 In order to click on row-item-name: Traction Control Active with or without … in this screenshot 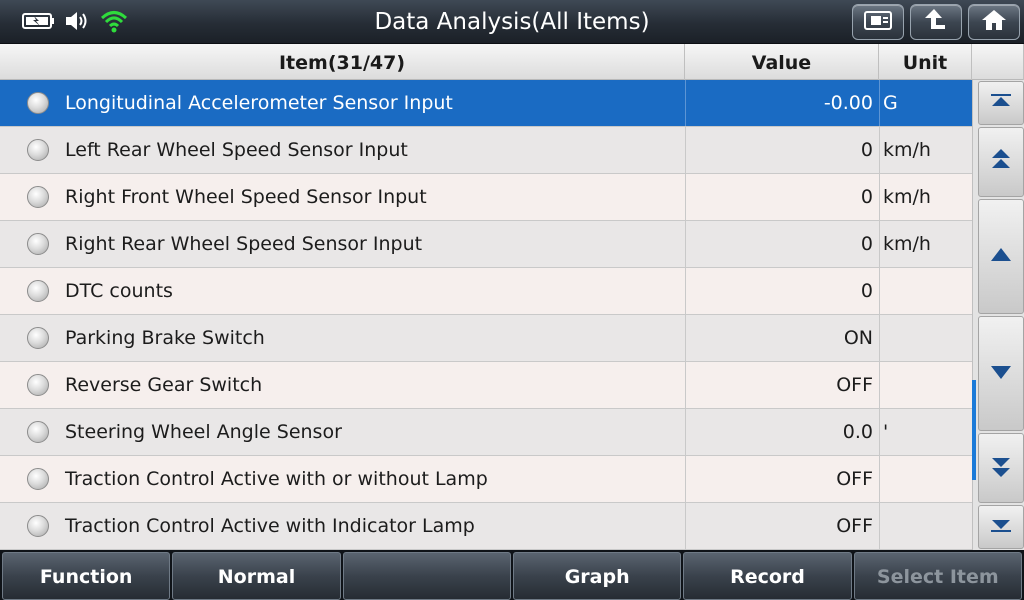, I will do `click(276, 479)`.